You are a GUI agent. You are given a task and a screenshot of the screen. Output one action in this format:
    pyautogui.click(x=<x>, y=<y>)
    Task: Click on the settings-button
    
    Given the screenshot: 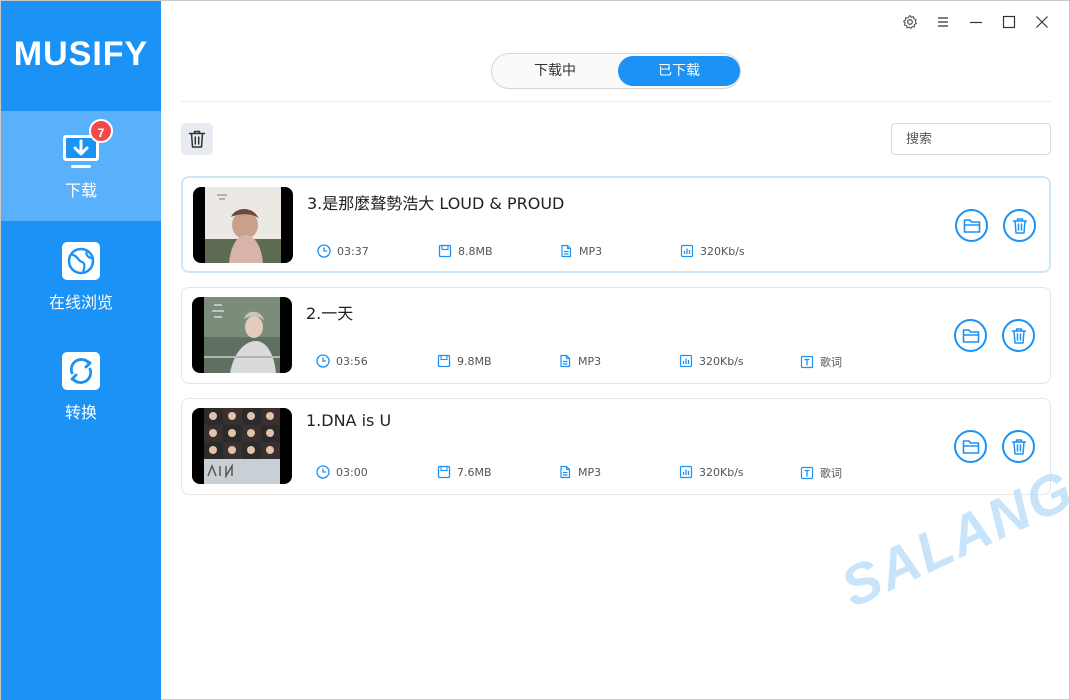 What is the action you would take?
    pyautogui.click(x=910, y=22)
    